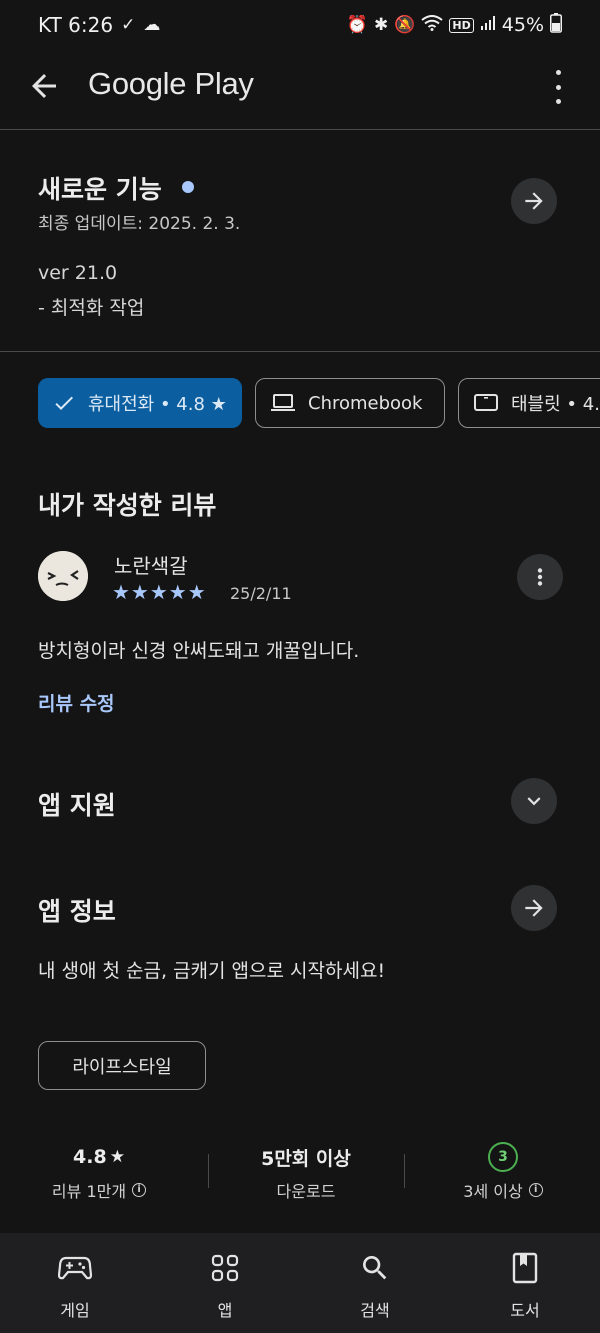  Describe the element at coordinates (128, 25) in the screenshot. I see `check-icon: ✓` at that location.